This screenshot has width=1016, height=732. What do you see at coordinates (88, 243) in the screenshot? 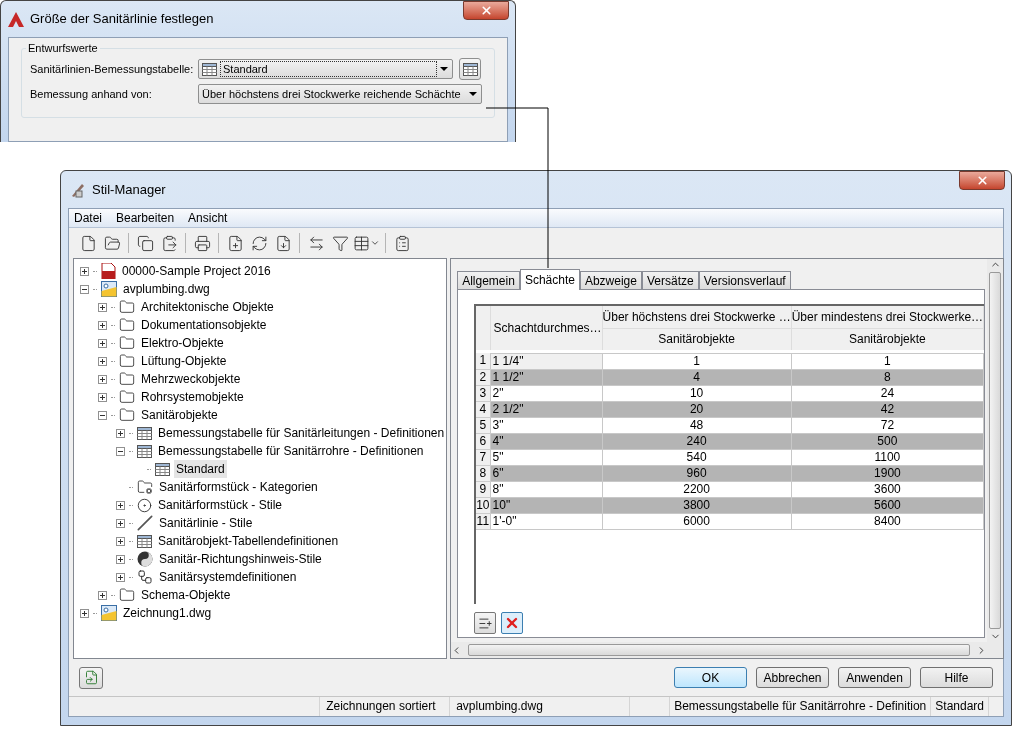
I see `new-file-icon` at bounding box center [88, 243].